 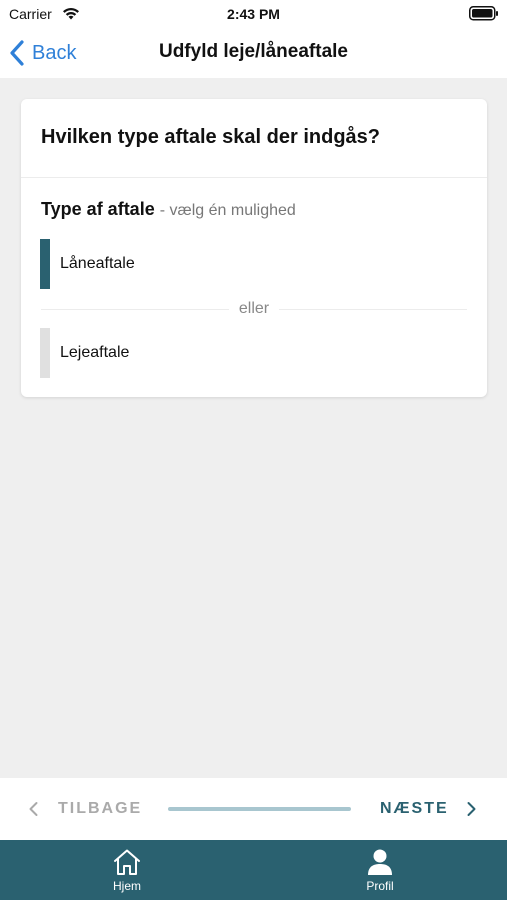 I want to click on or-divider: eller, so click(x=254, y=309).